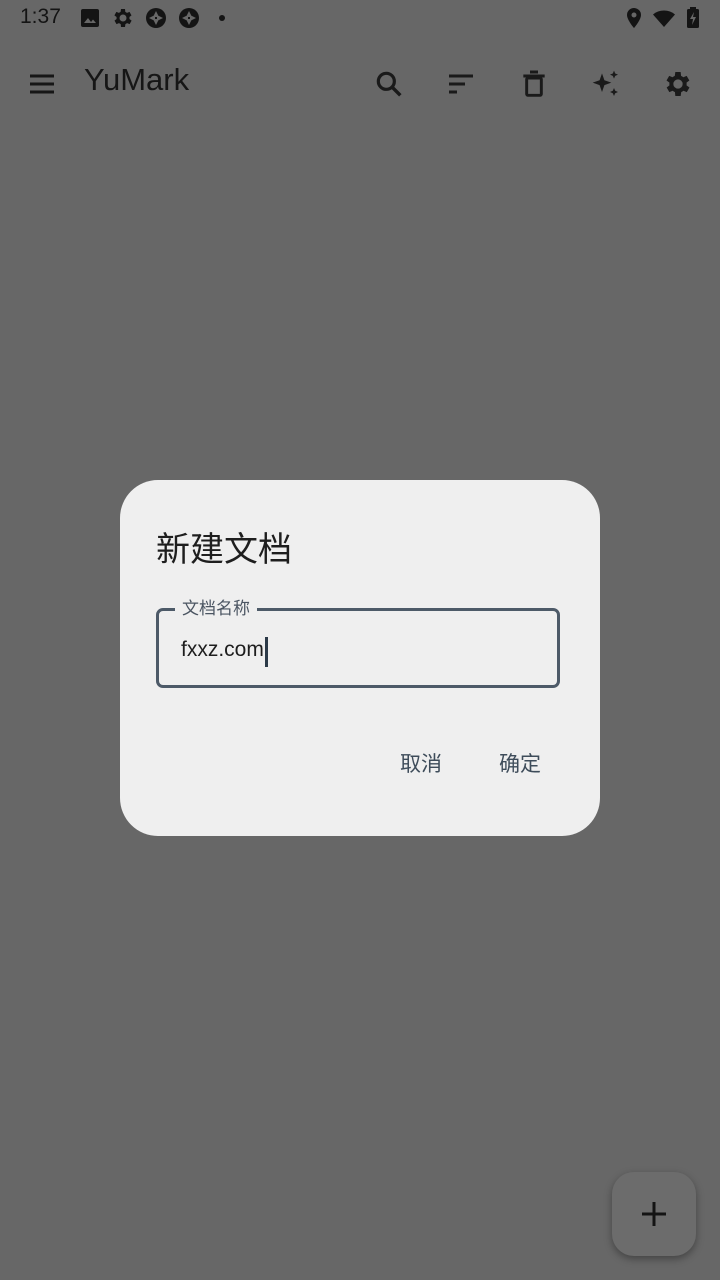 Image resolution: width=720 pixels, height=1280 pixels. I want to click on add-icon, so click(654, 1214).